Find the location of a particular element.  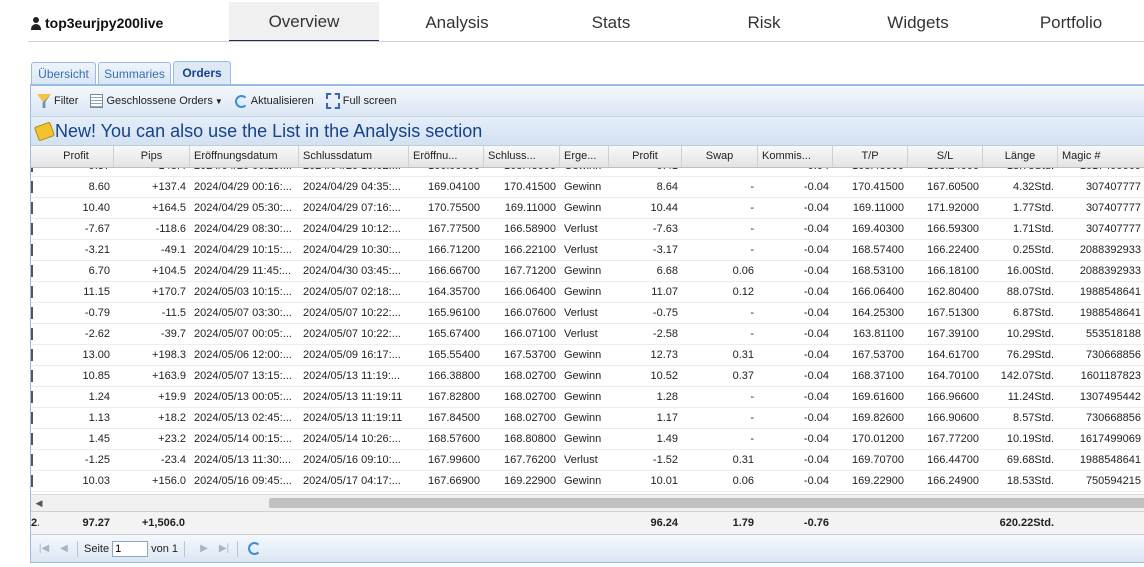

cell-pips: +148.4 is located at coordinates (152, 172).